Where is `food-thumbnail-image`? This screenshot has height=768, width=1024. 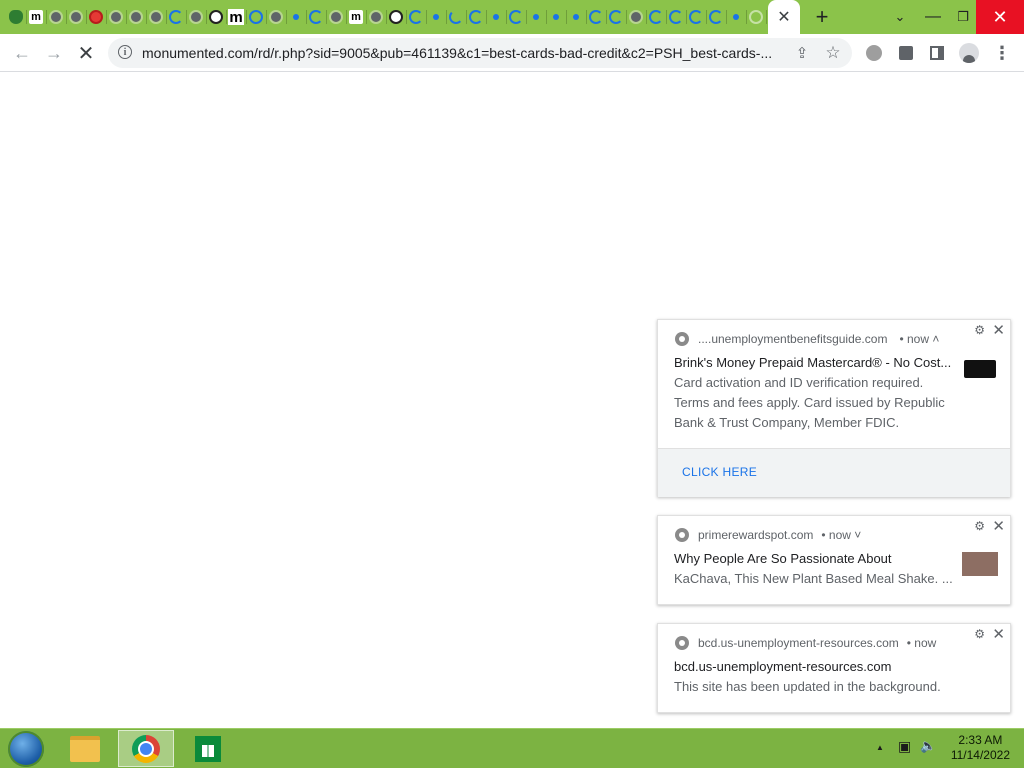
food-thumbnail-image is located at coordinates (980, 564).